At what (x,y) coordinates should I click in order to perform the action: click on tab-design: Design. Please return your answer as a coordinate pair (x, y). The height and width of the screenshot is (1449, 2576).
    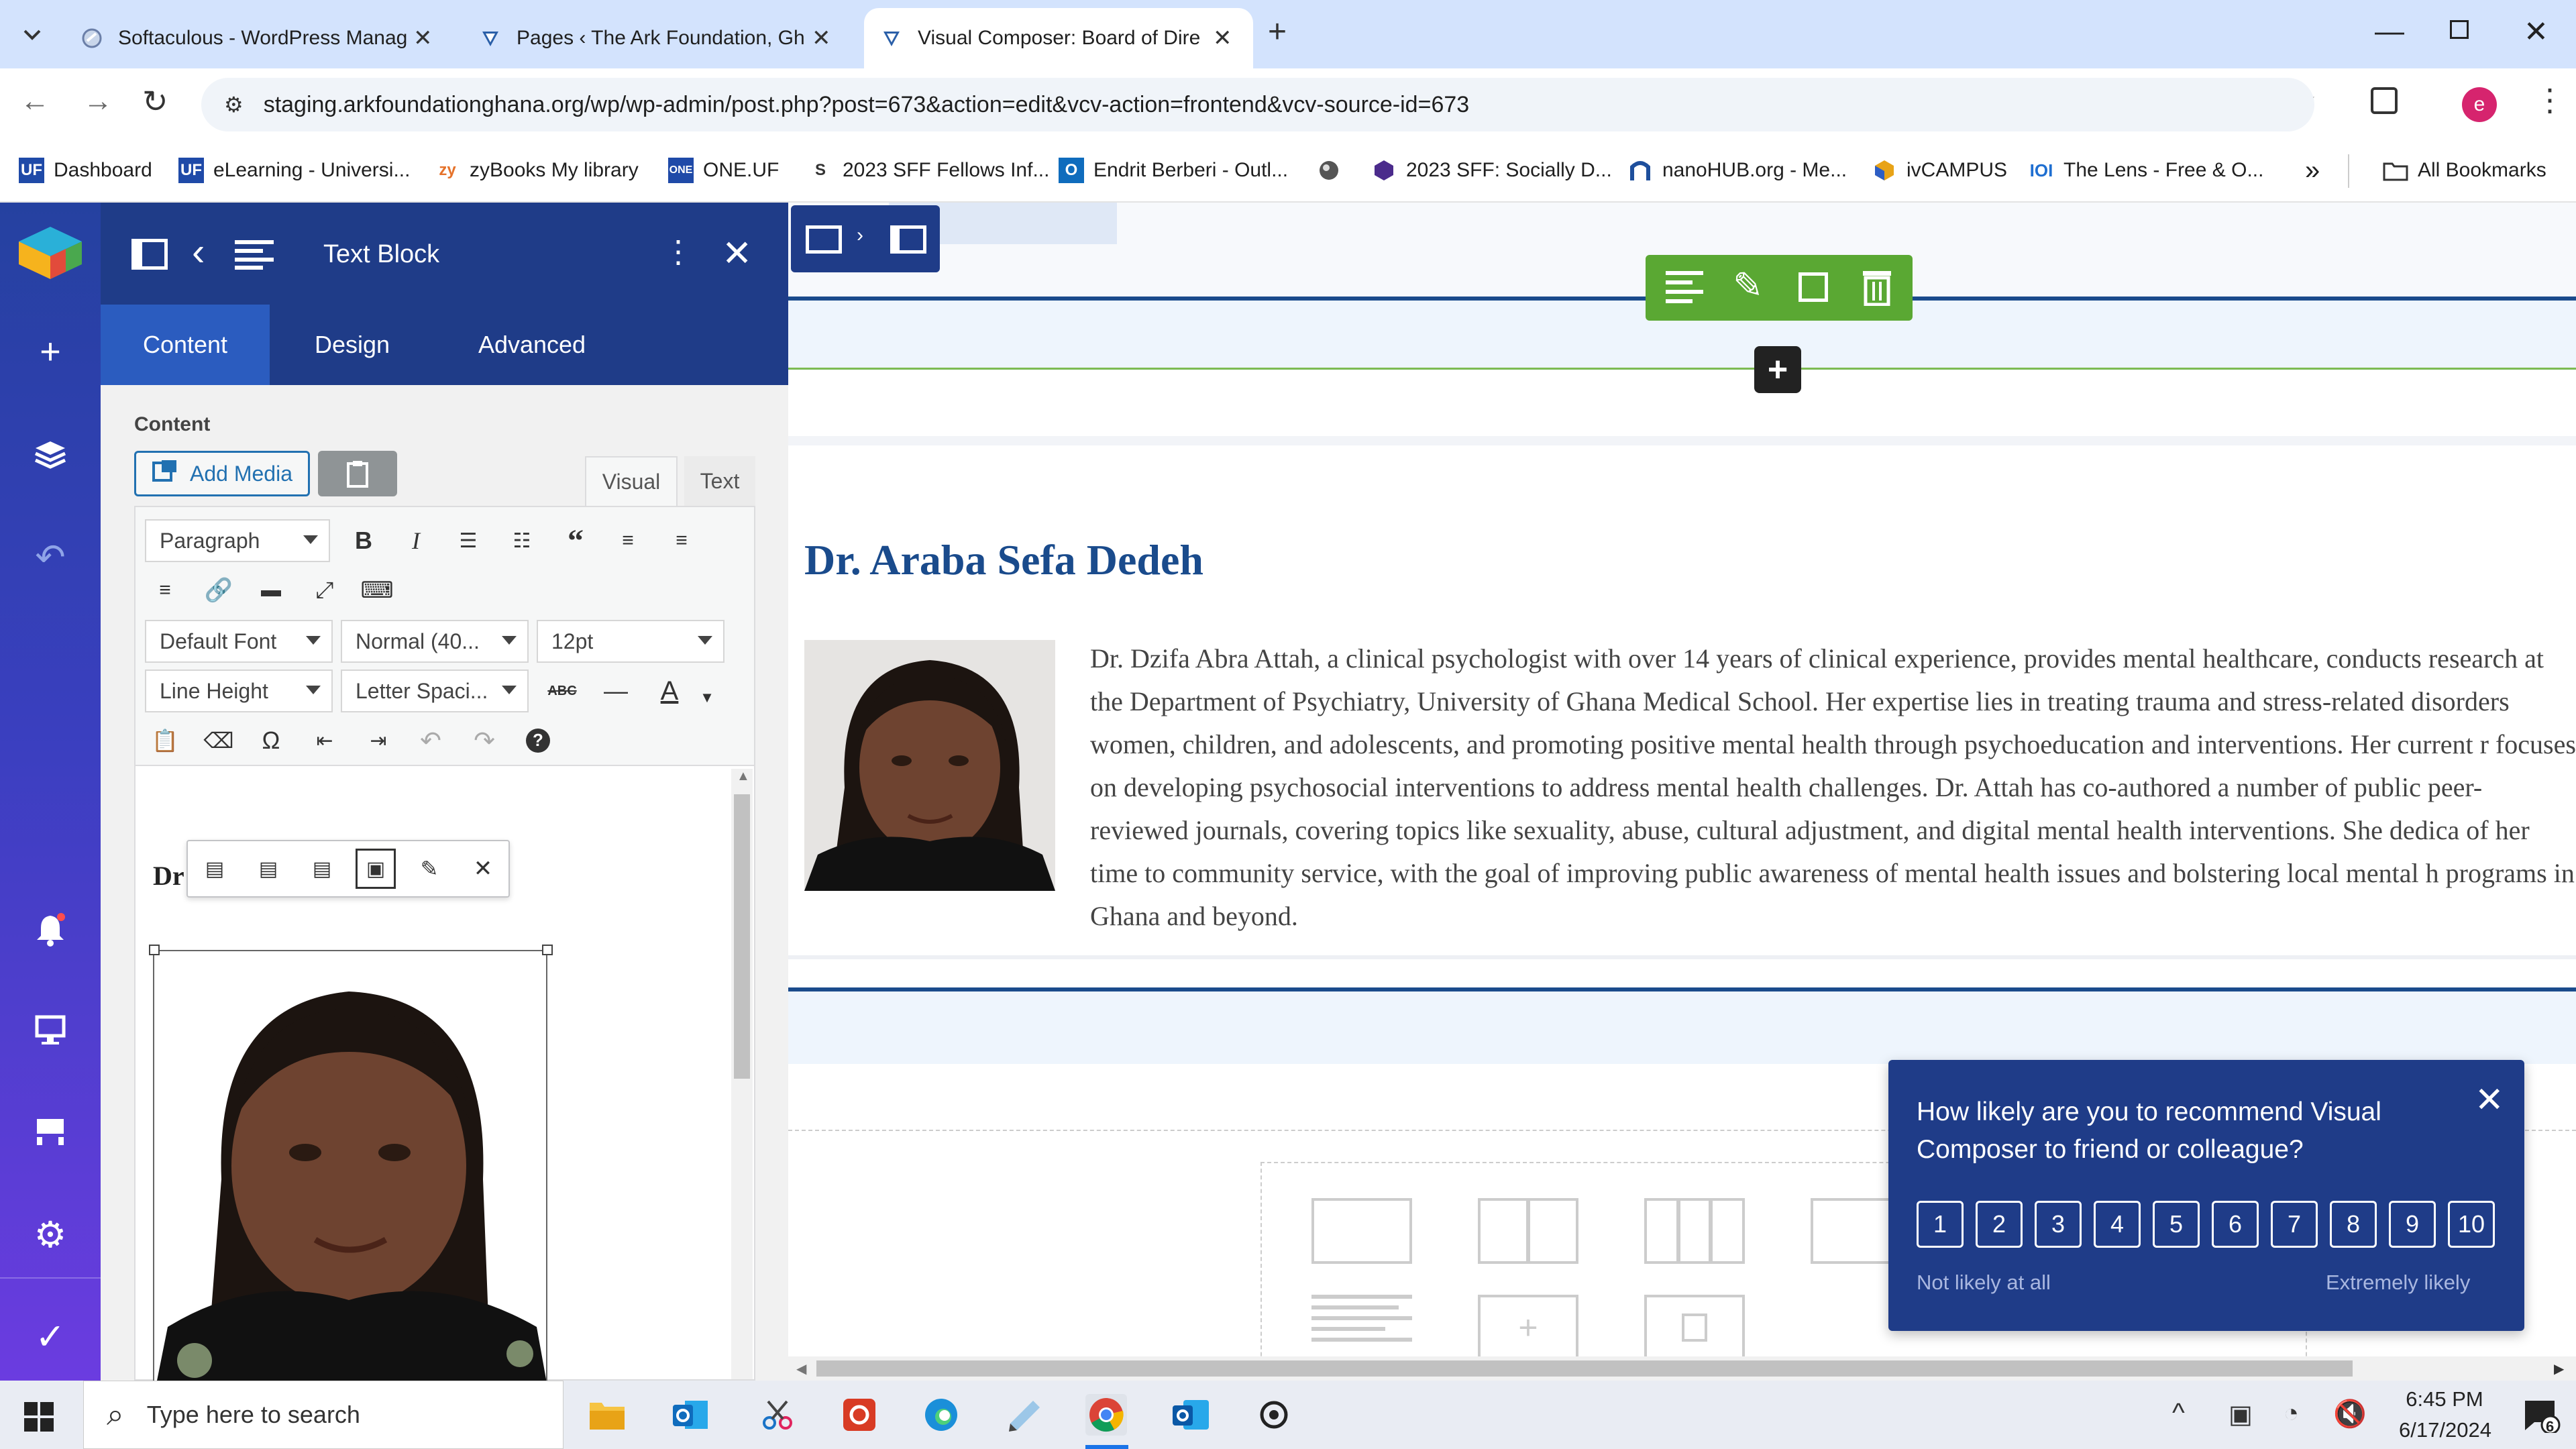
    Looking at the image, I should click on (352, 345).